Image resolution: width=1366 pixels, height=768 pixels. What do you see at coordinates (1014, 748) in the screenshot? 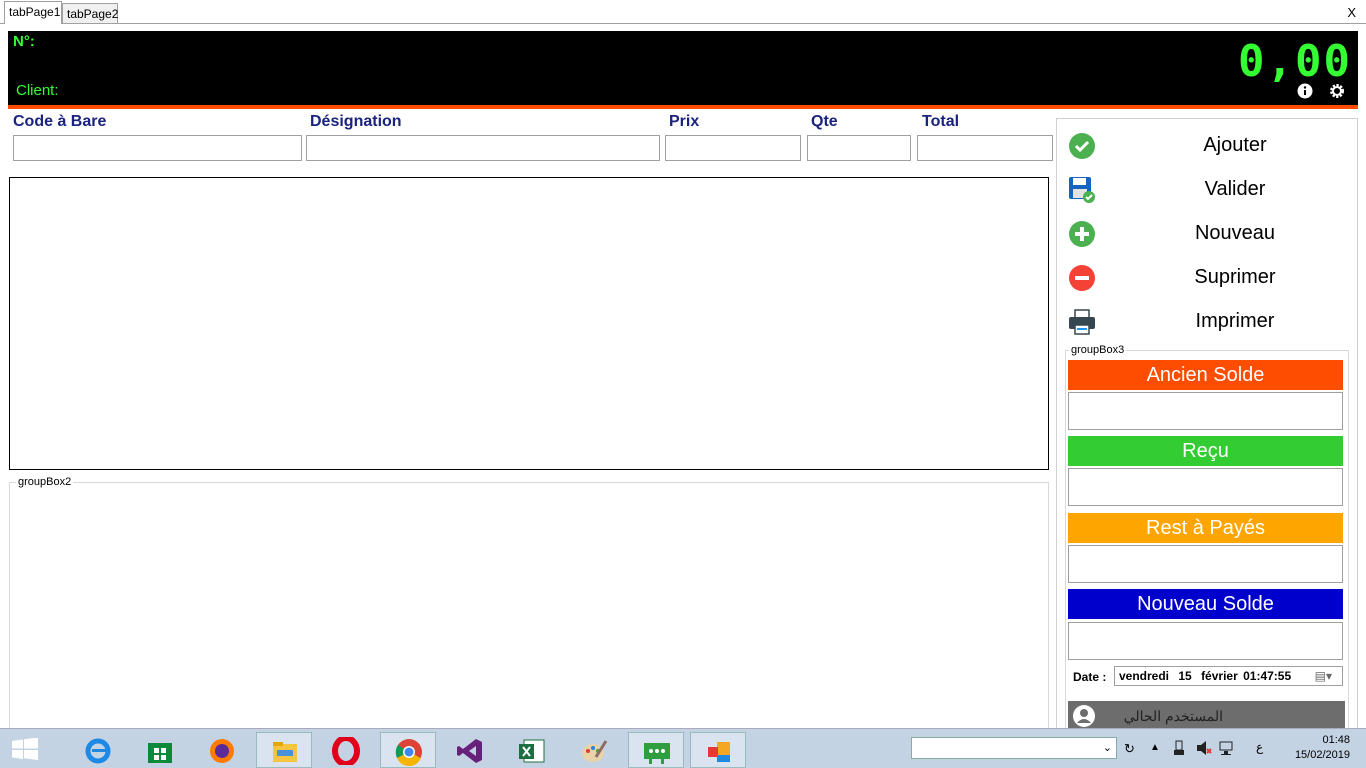
I see `taskbar-address-box: ⌄` at bounding box center [1014, 748].